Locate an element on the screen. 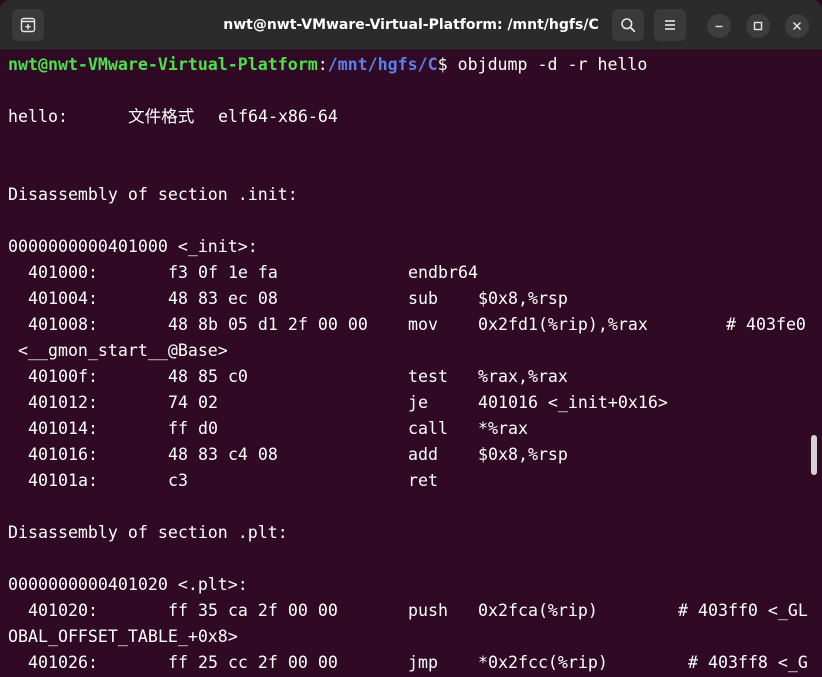 The image size is (822, 677). disasm-row: 401014: ff d0 call *%rax is located at coordinates (412, 429).